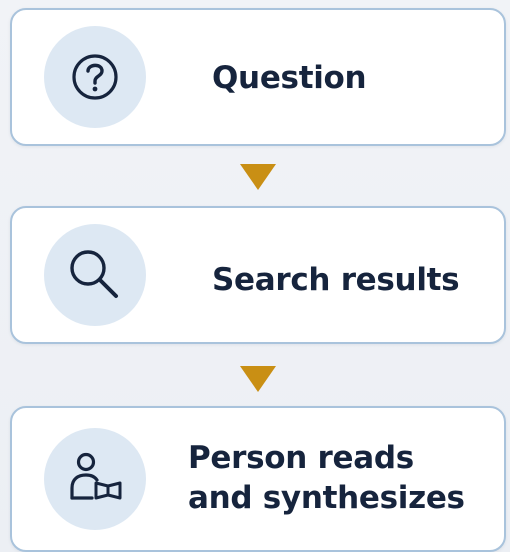 Image resolution: width=510 pixels, height=552 pixels. What do you see at coordinates (289, 78) in the screenshot?
I see `step-label: Question` at bounding box center [289, 78].